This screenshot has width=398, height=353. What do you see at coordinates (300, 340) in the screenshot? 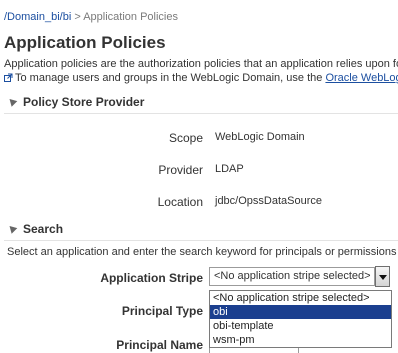
I see `dropdown-option: wsm-pm` at bounding box center [300, 340].